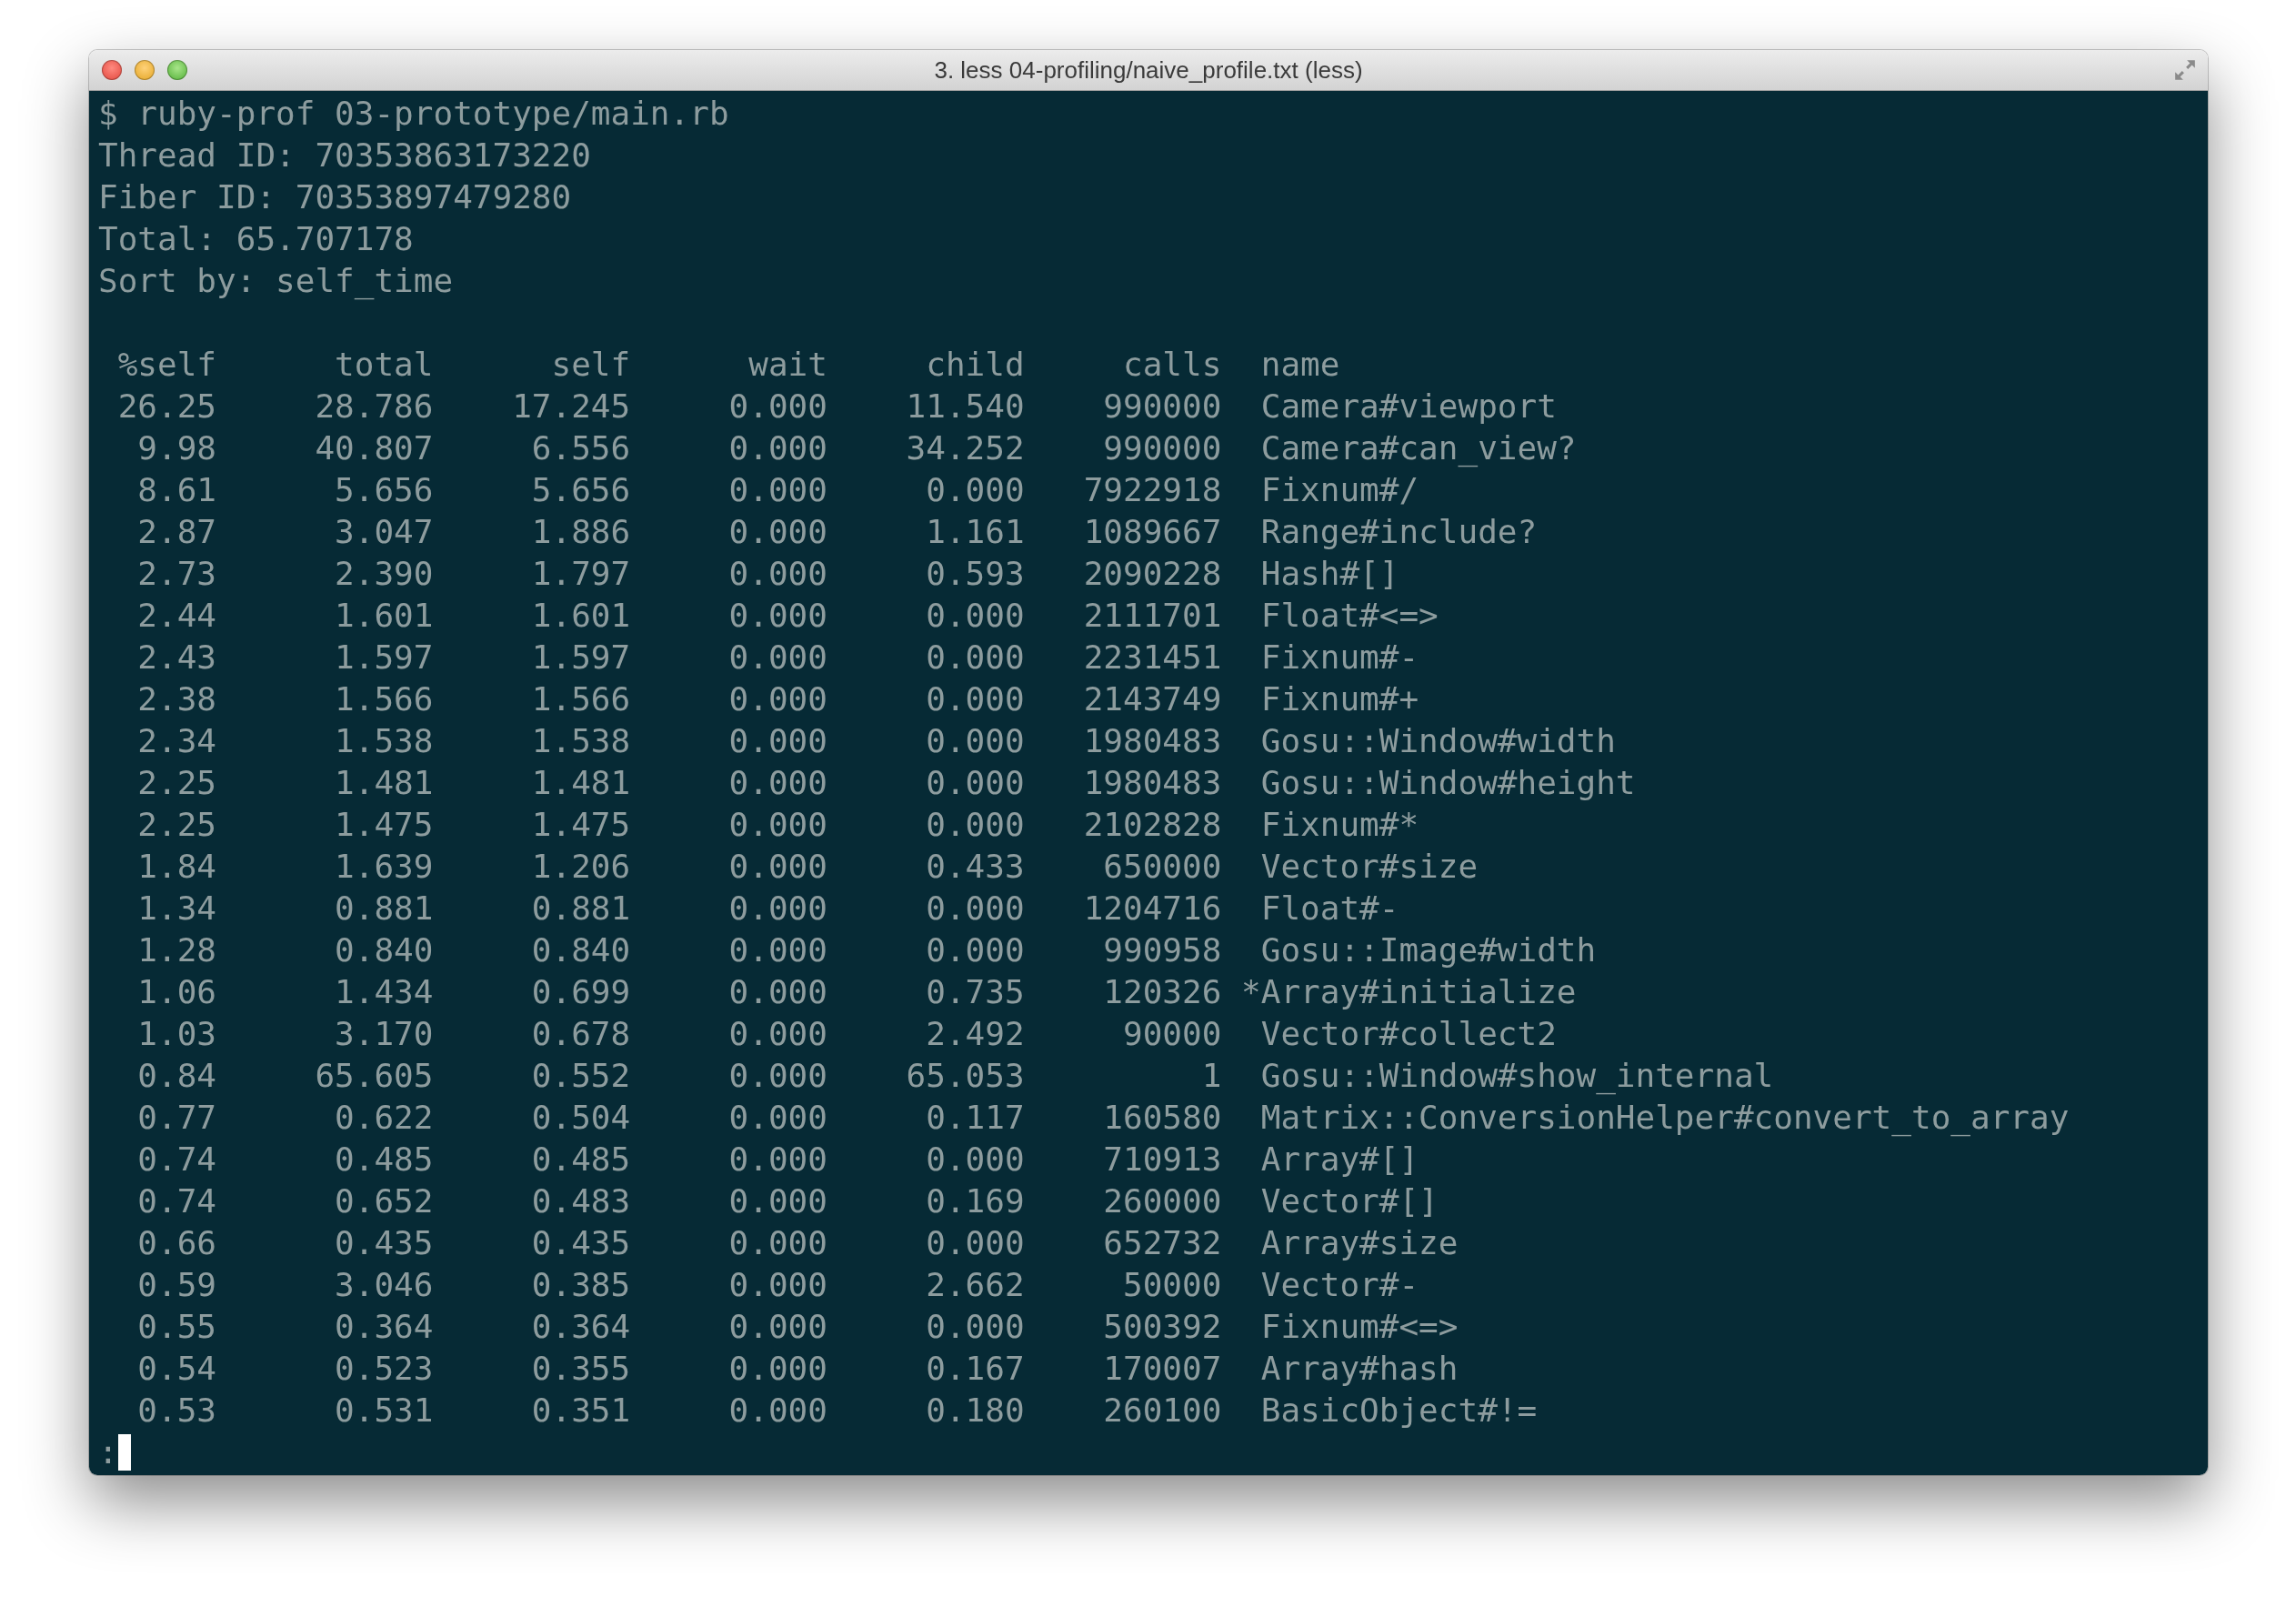 This screenshot has width=2296, height=1607. I want to click on table-cell-text: 0.652, so click(384, 1201).